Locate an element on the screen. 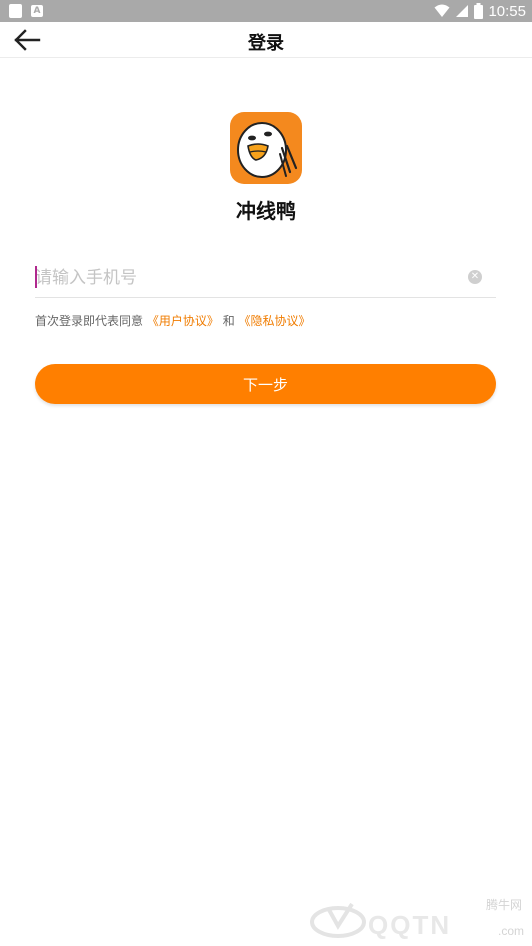 The image size is (532, 946). battery-icon is located at coordinates (479, 11).